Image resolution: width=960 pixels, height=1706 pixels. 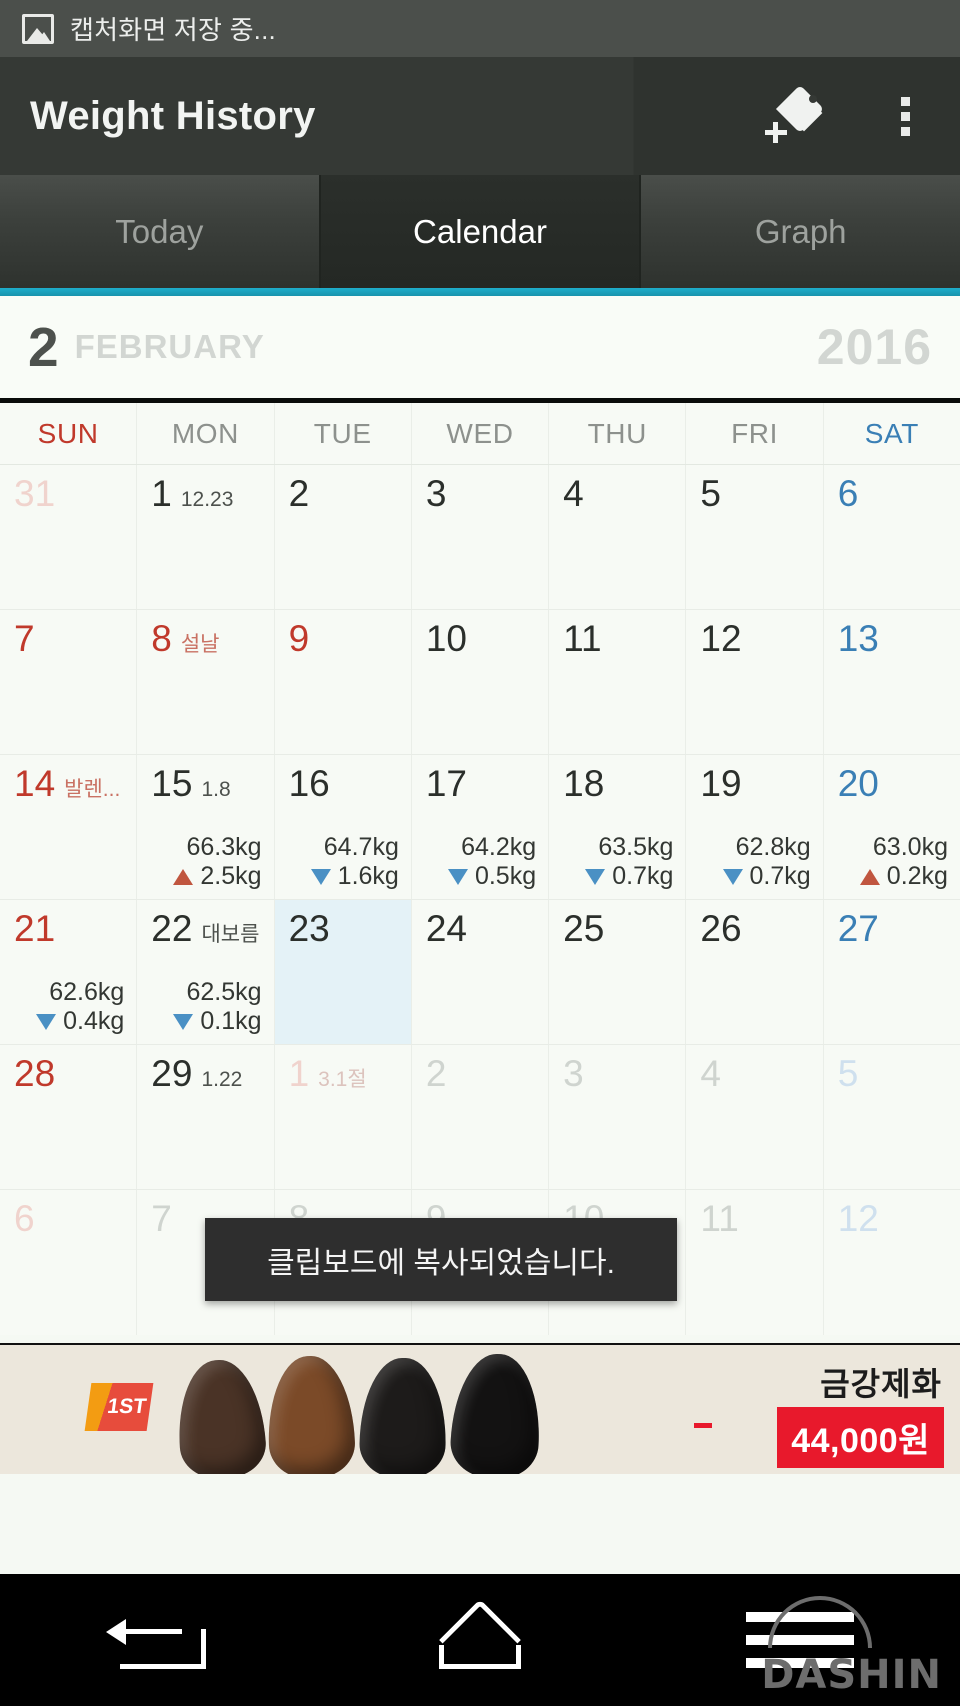 What do you see at coordinates (43, 346) in the screenshot?
I see `month-number: 2` at bounding box center [43, 346].